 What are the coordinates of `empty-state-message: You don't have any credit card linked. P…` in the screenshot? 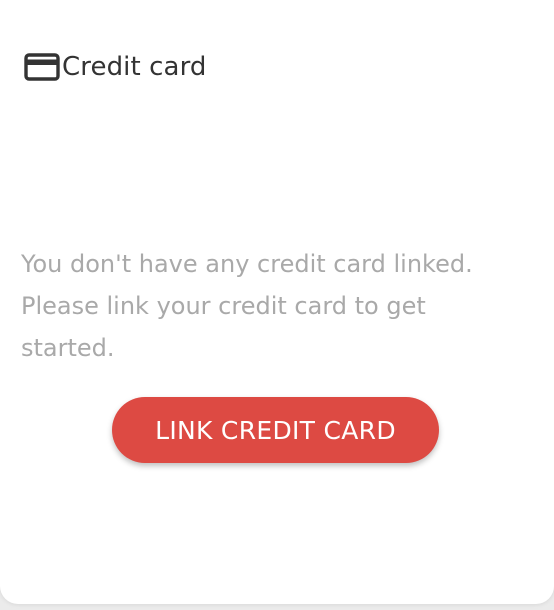 It's located at (247, 306).